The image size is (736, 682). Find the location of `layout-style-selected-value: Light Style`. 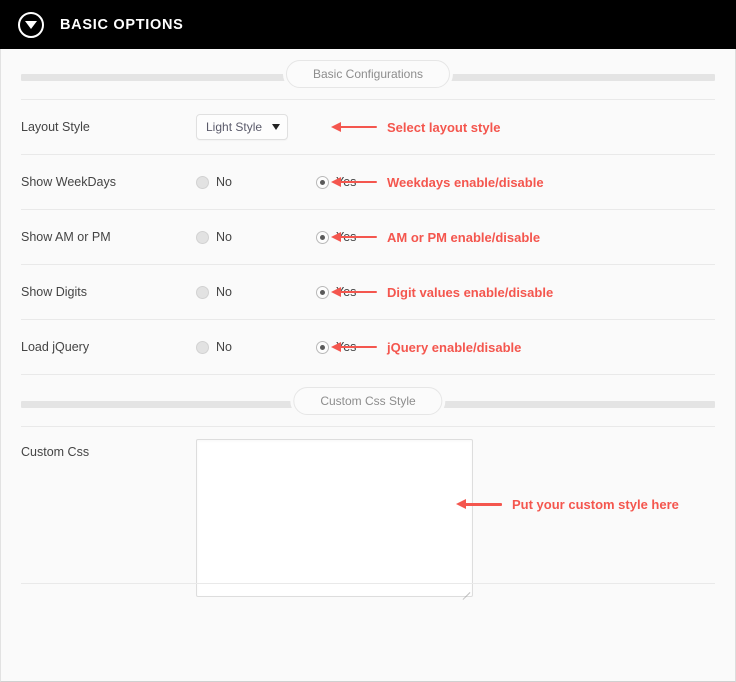

layout-style-selected-value: Light Style is located at coordinates (234, 127).